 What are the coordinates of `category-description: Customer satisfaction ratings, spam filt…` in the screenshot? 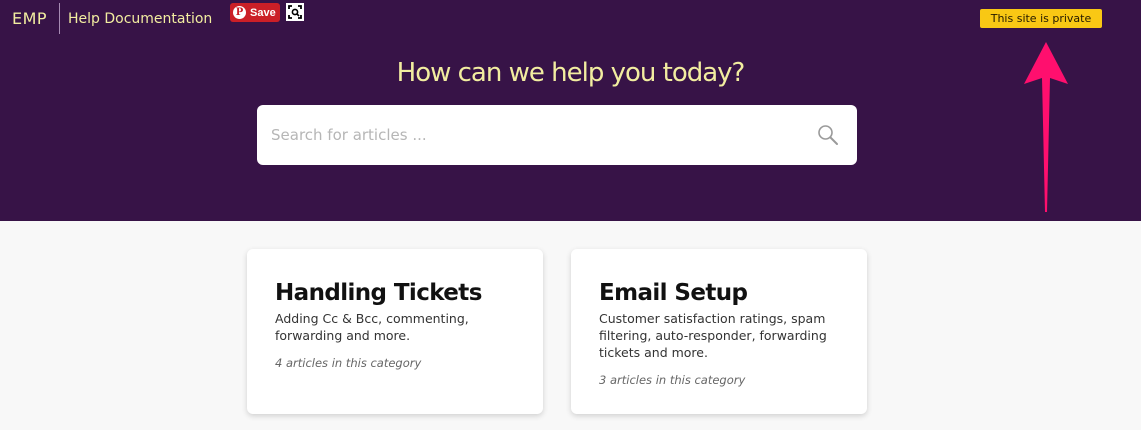 It's located at (713, 335).